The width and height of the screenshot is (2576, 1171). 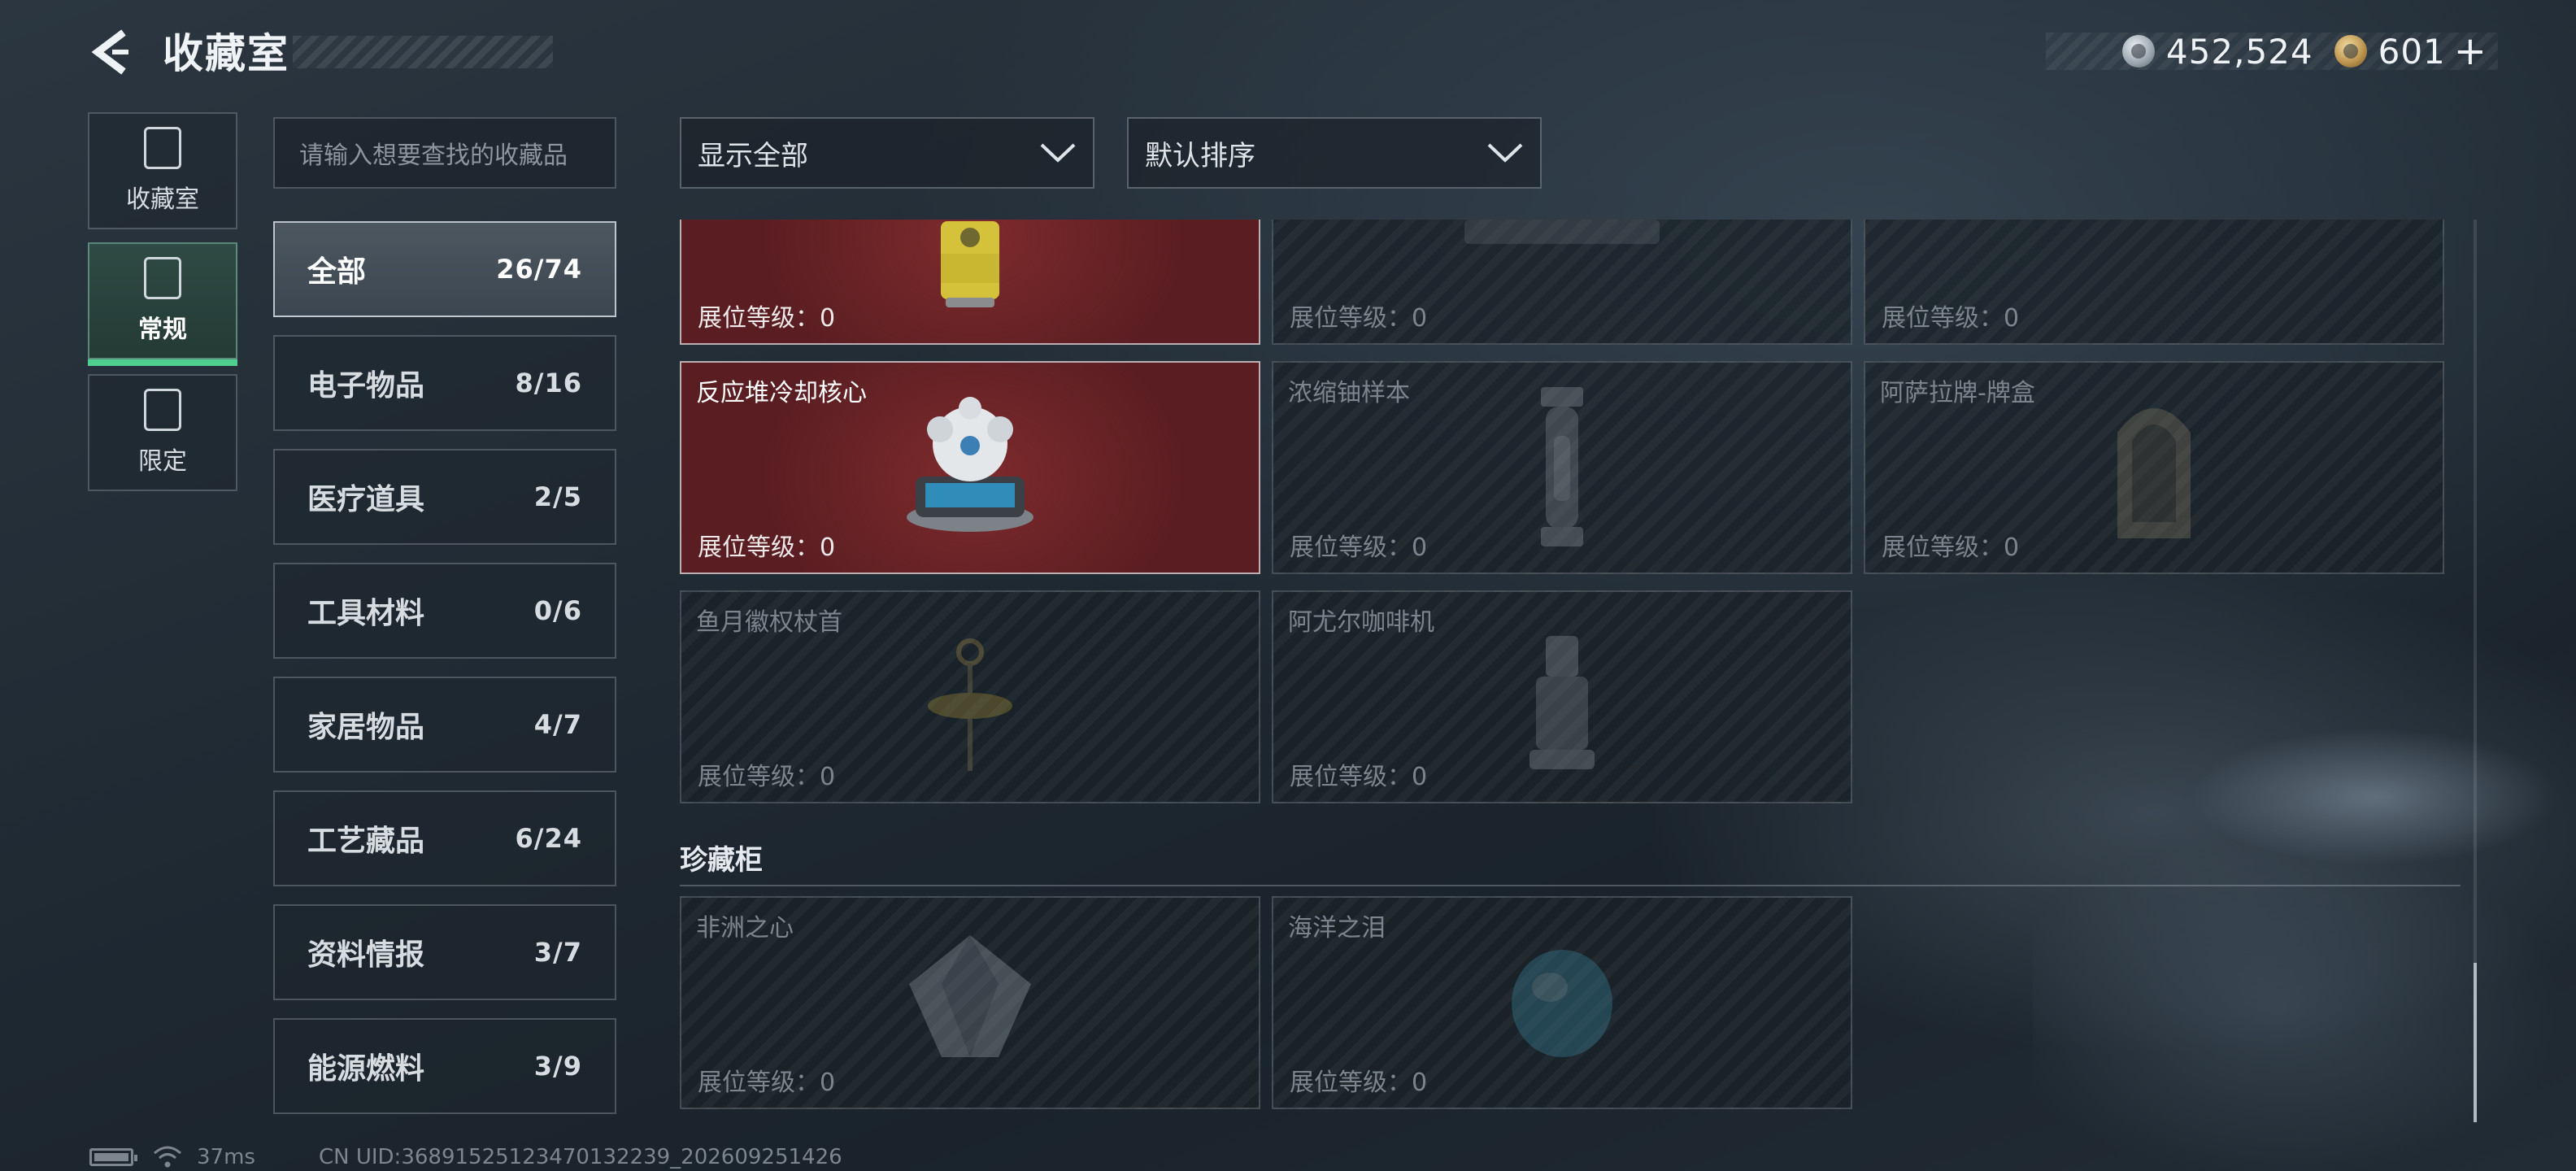 What do you see at coordinates (1958, 393) in the screenshot?
I see `item-name: 阿萨拉牌-牌盒` at bounding box center [1958, 393].